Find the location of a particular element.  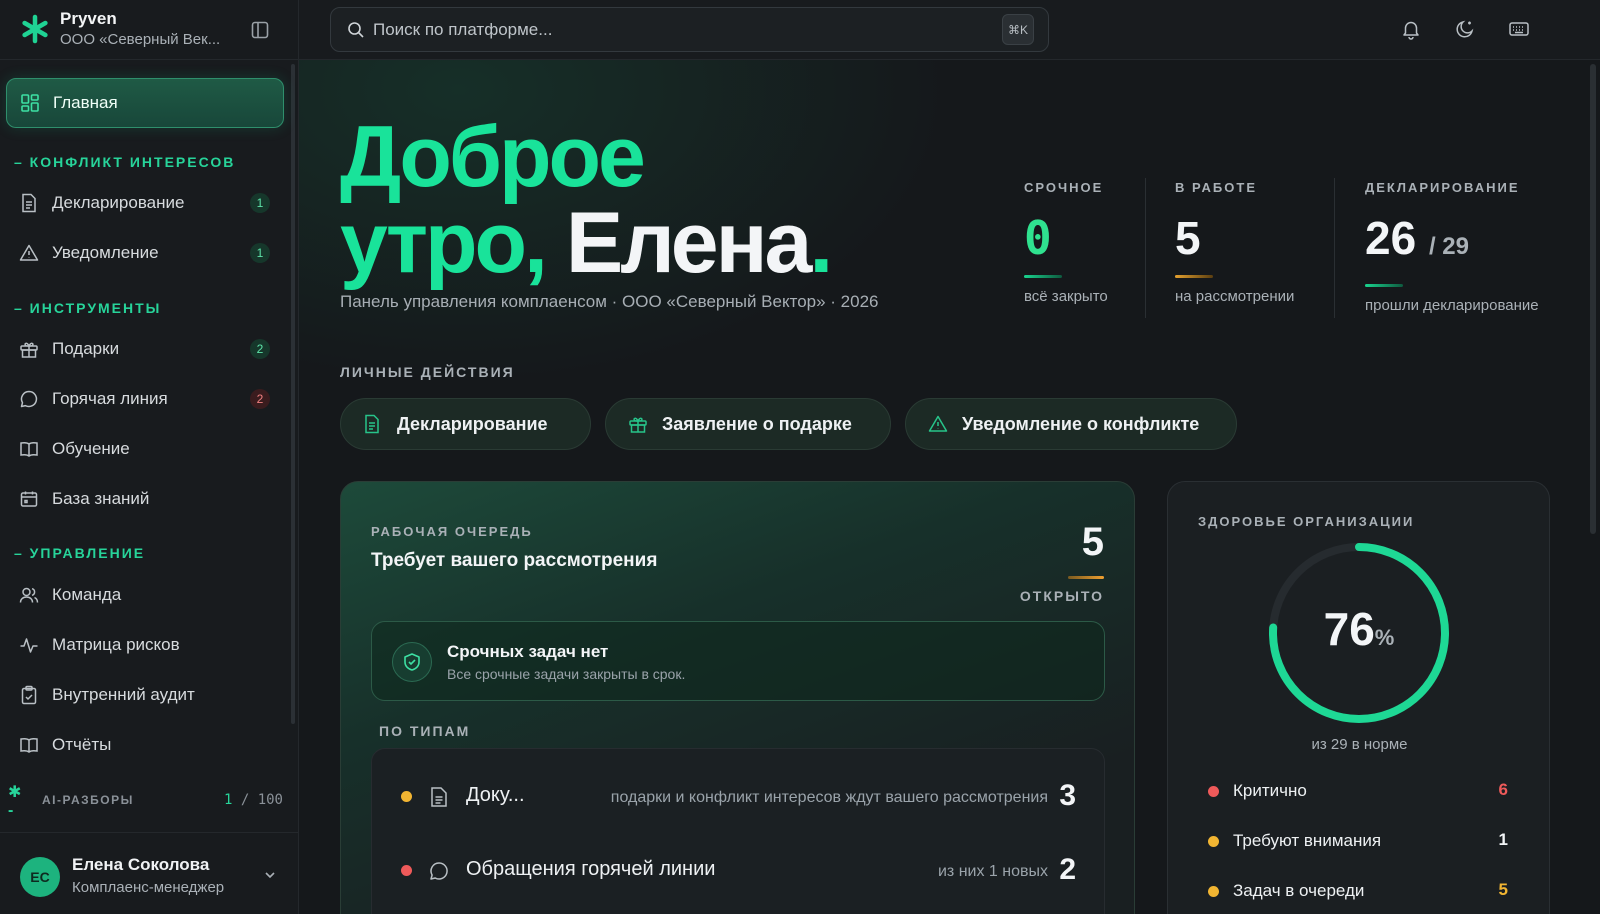

queue-type-desc: из них 1 новых is located at coordinates (992, 871).